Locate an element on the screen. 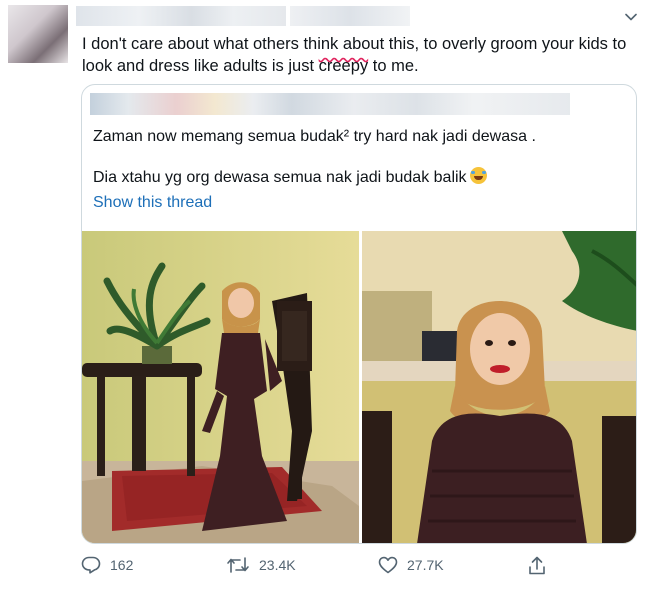  share-button is located at coordinates (541, 566).